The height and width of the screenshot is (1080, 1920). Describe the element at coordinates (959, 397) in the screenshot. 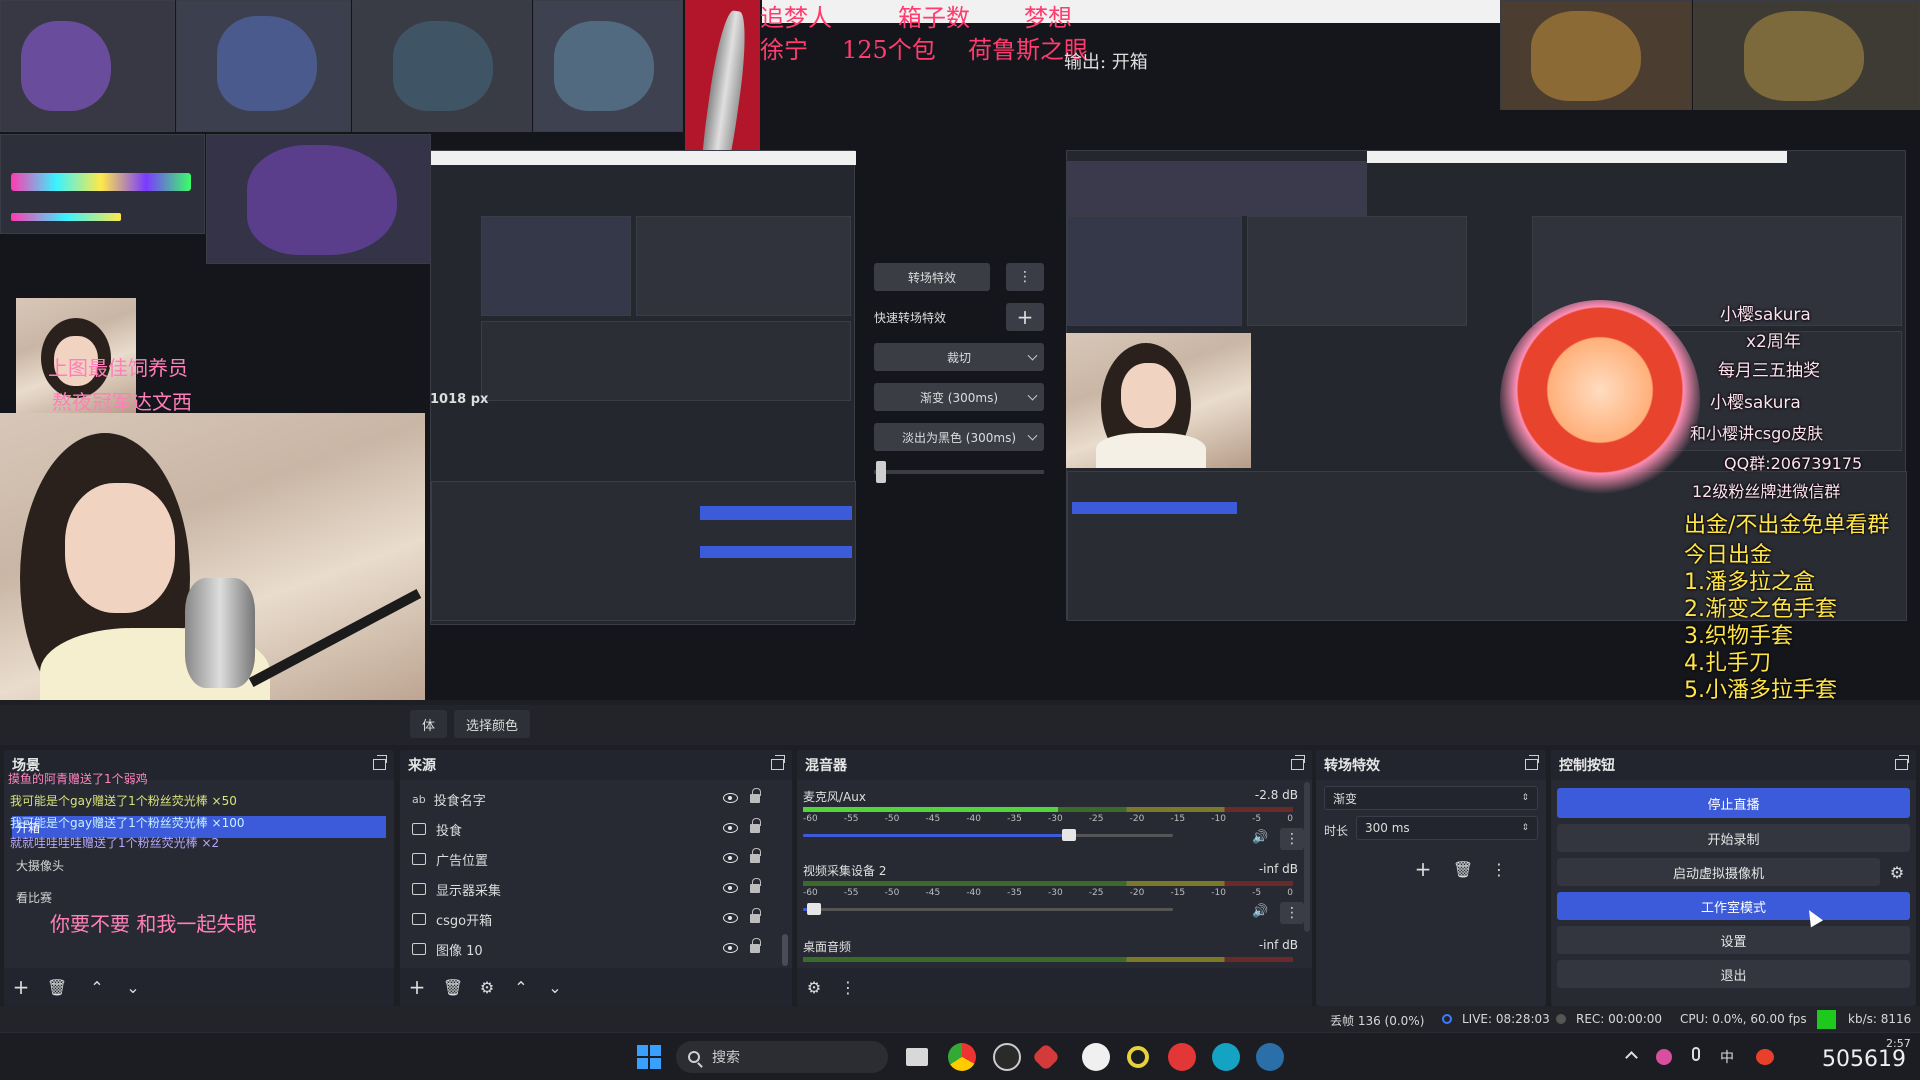

I see `quick-transition-fade: 渐变 (300ms)` at that location.